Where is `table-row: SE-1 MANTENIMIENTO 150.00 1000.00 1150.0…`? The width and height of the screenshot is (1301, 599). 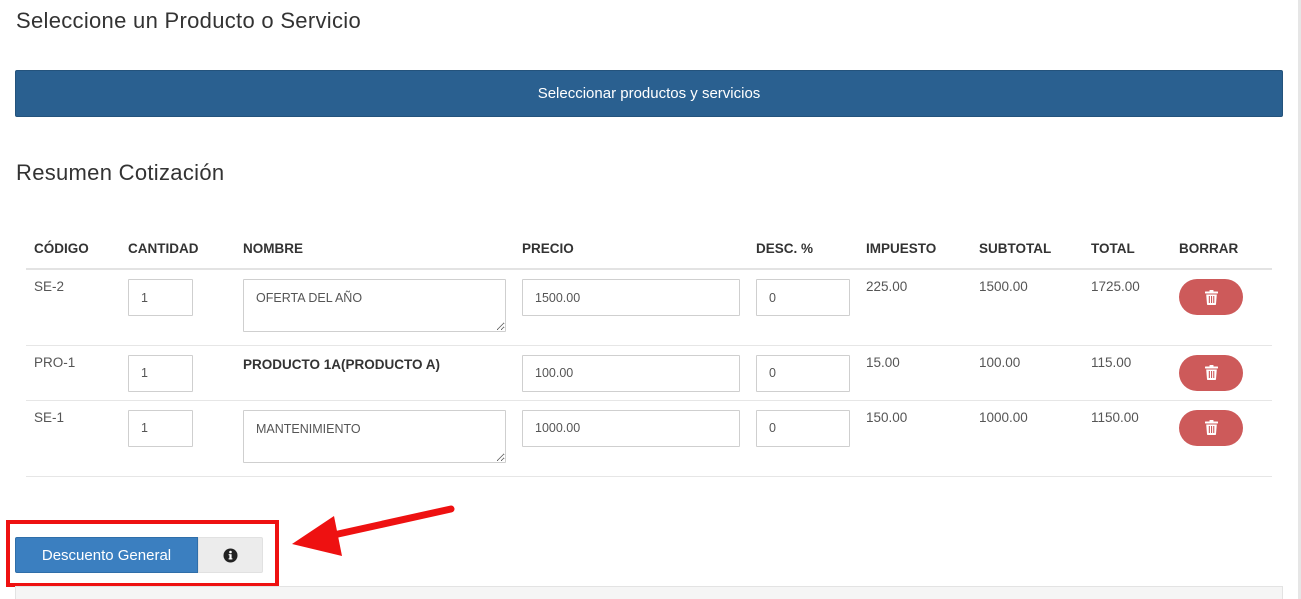 table-row: SE-1 MANTENIMIENTO 150.00 1000.00 1150.0… is located at coordinates (649, 438).